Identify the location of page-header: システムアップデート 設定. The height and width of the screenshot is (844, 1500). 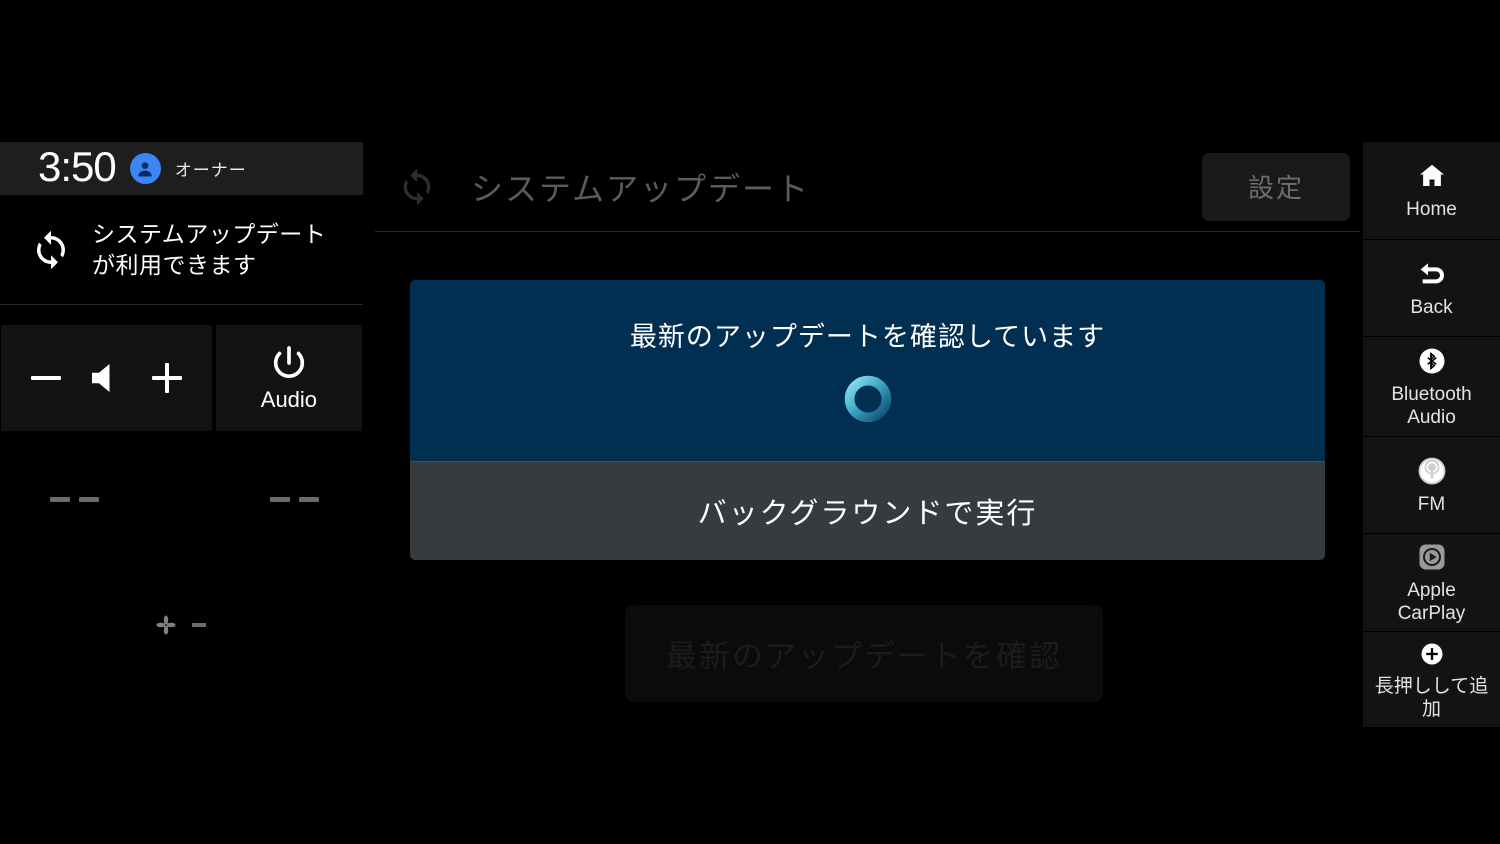
(867, 187).